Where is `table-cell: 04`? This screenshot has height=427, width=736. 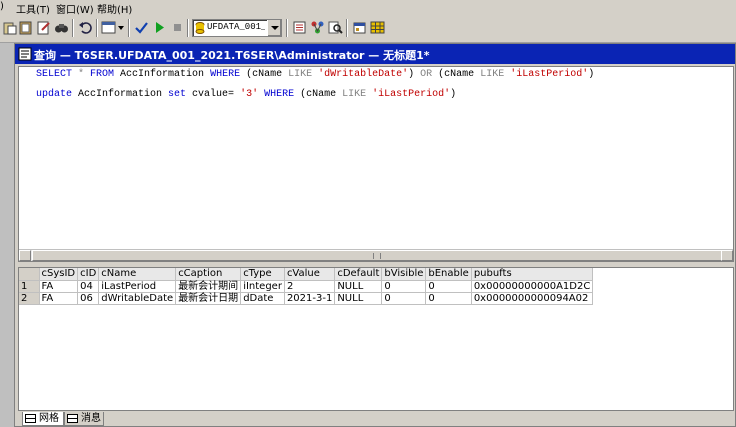
table-cell: 04 is located at coordinates (88, 286).